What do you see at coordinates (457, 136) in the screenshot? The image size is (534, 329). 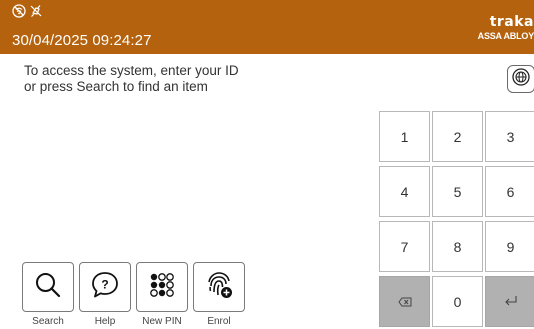 I see `key-2: 2` at bounding box center [457, 136].